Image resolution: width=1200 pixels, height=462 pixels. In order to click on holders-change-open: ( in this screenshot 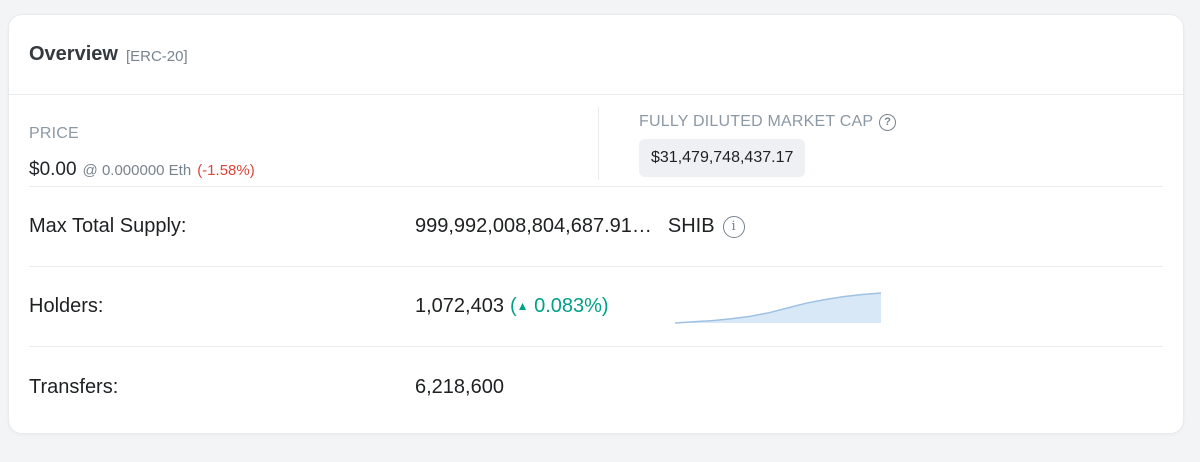, I will do `click(513, 306)`.